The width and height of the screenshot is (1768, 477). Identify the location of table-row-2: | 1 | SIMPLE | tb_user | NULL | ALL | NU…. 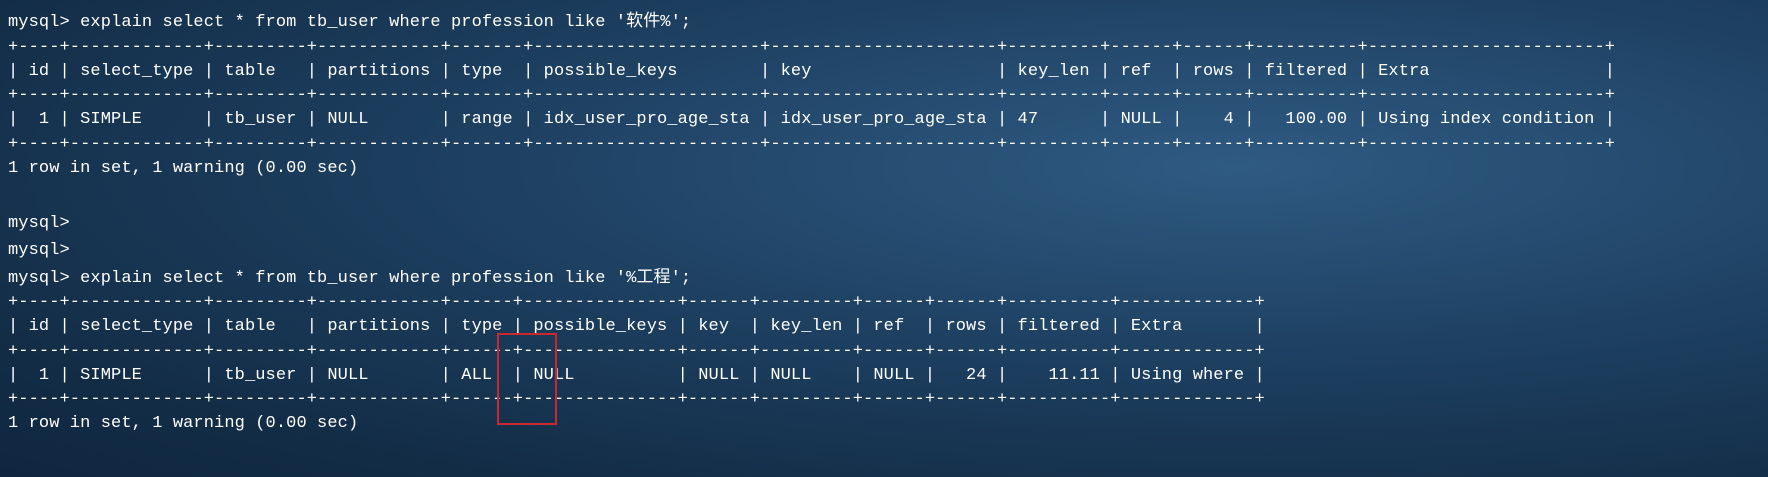
(636, 375).